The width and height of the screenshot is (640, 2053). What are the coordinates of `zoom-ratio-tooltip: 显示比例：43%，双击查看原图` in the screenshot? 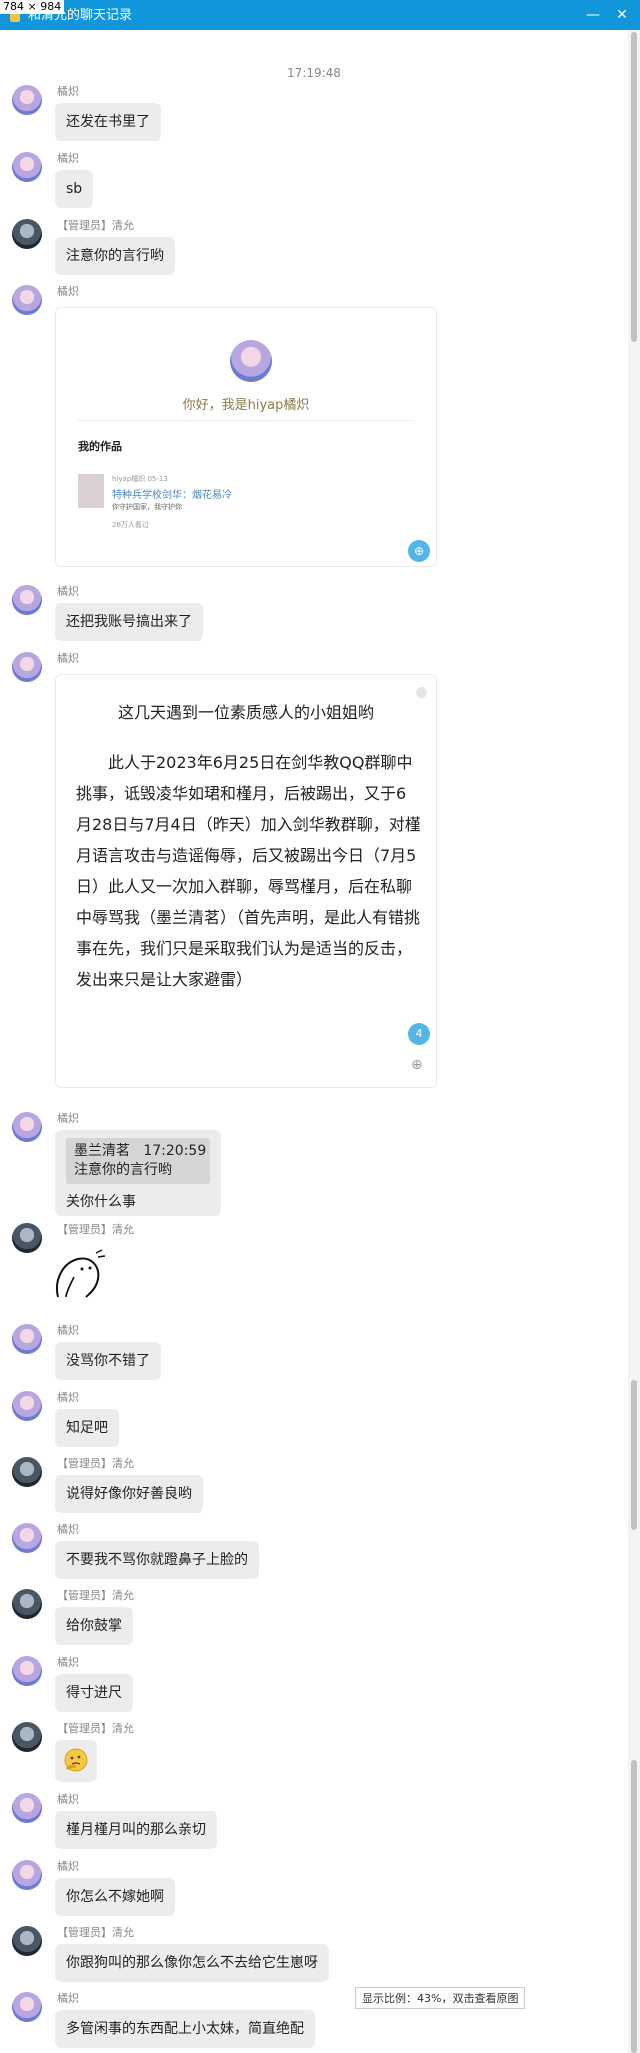 It's located at (440, 1998).